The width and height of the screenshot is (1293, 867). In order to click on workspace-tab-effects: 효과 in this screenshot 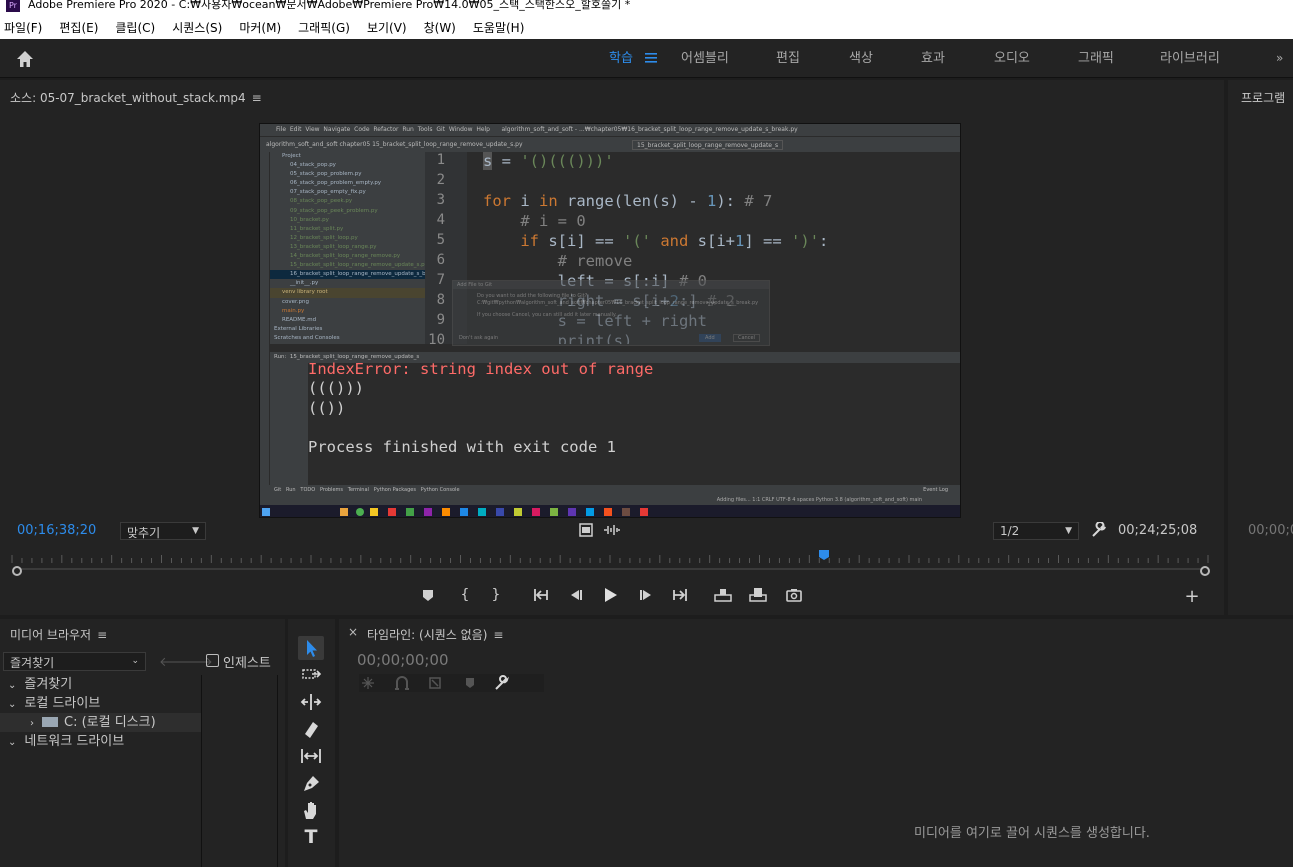, I will do `click(933, 58)`.